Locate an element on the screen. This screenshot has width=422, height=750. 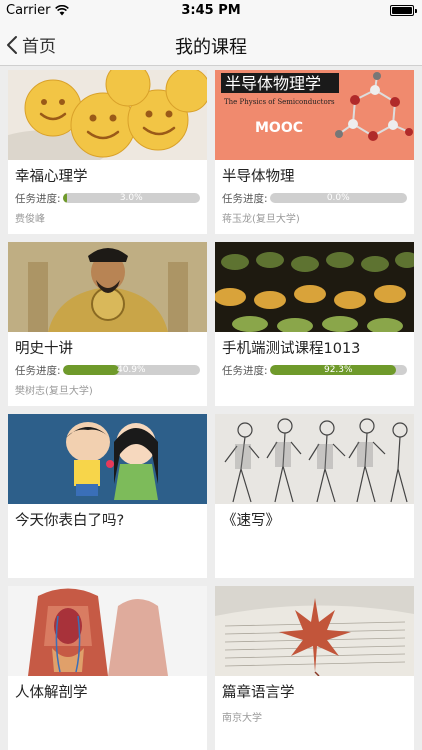
progress-text: 3.0% is located at coordinates (131, 198).